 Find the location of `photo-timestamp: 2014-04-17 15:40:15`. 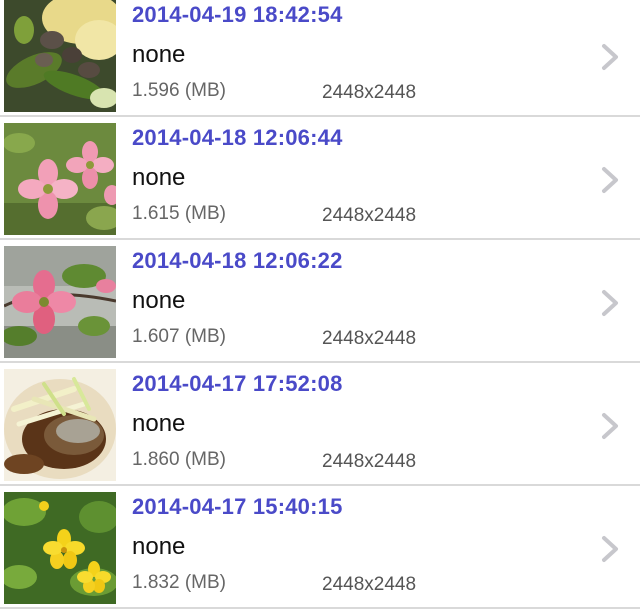

photo-timestamp: 2014-04-17 15:40:15 is located at coordinates (237, 506).